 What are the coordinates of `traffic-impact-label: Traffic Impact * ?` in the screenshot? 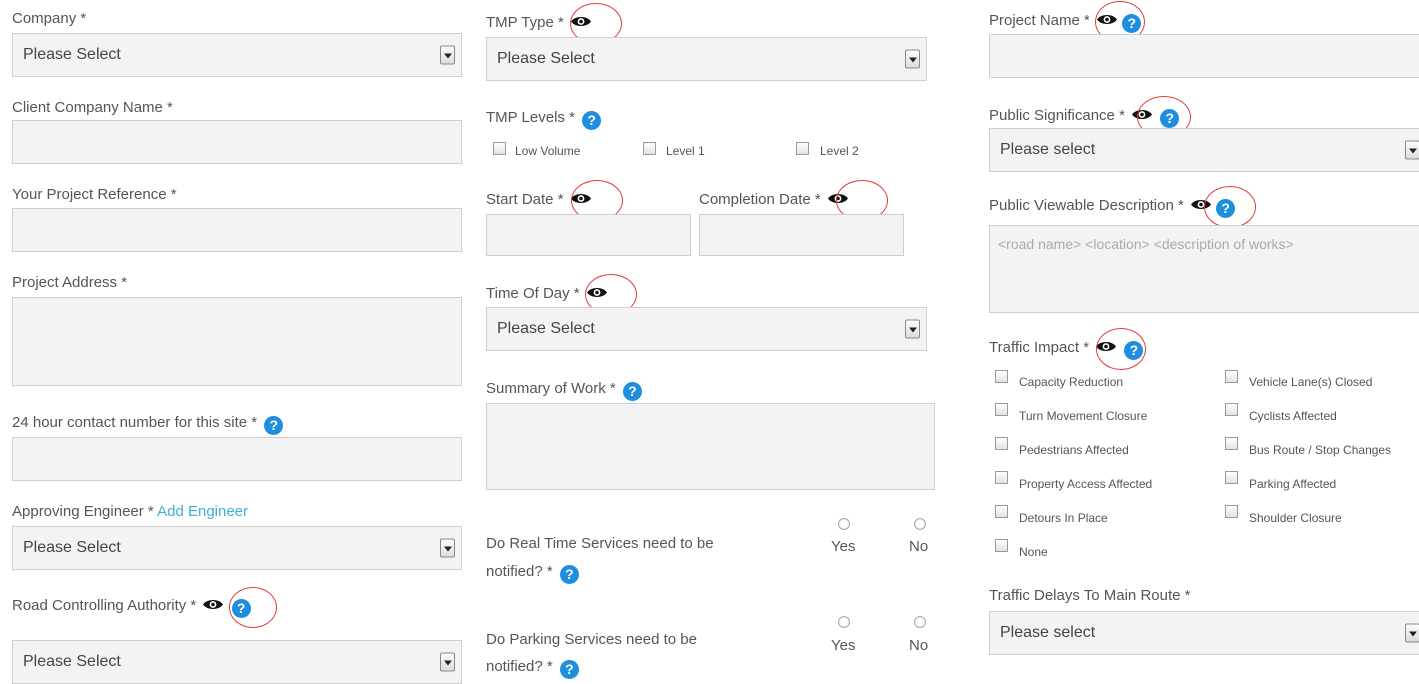 It's located at (1066, 349).